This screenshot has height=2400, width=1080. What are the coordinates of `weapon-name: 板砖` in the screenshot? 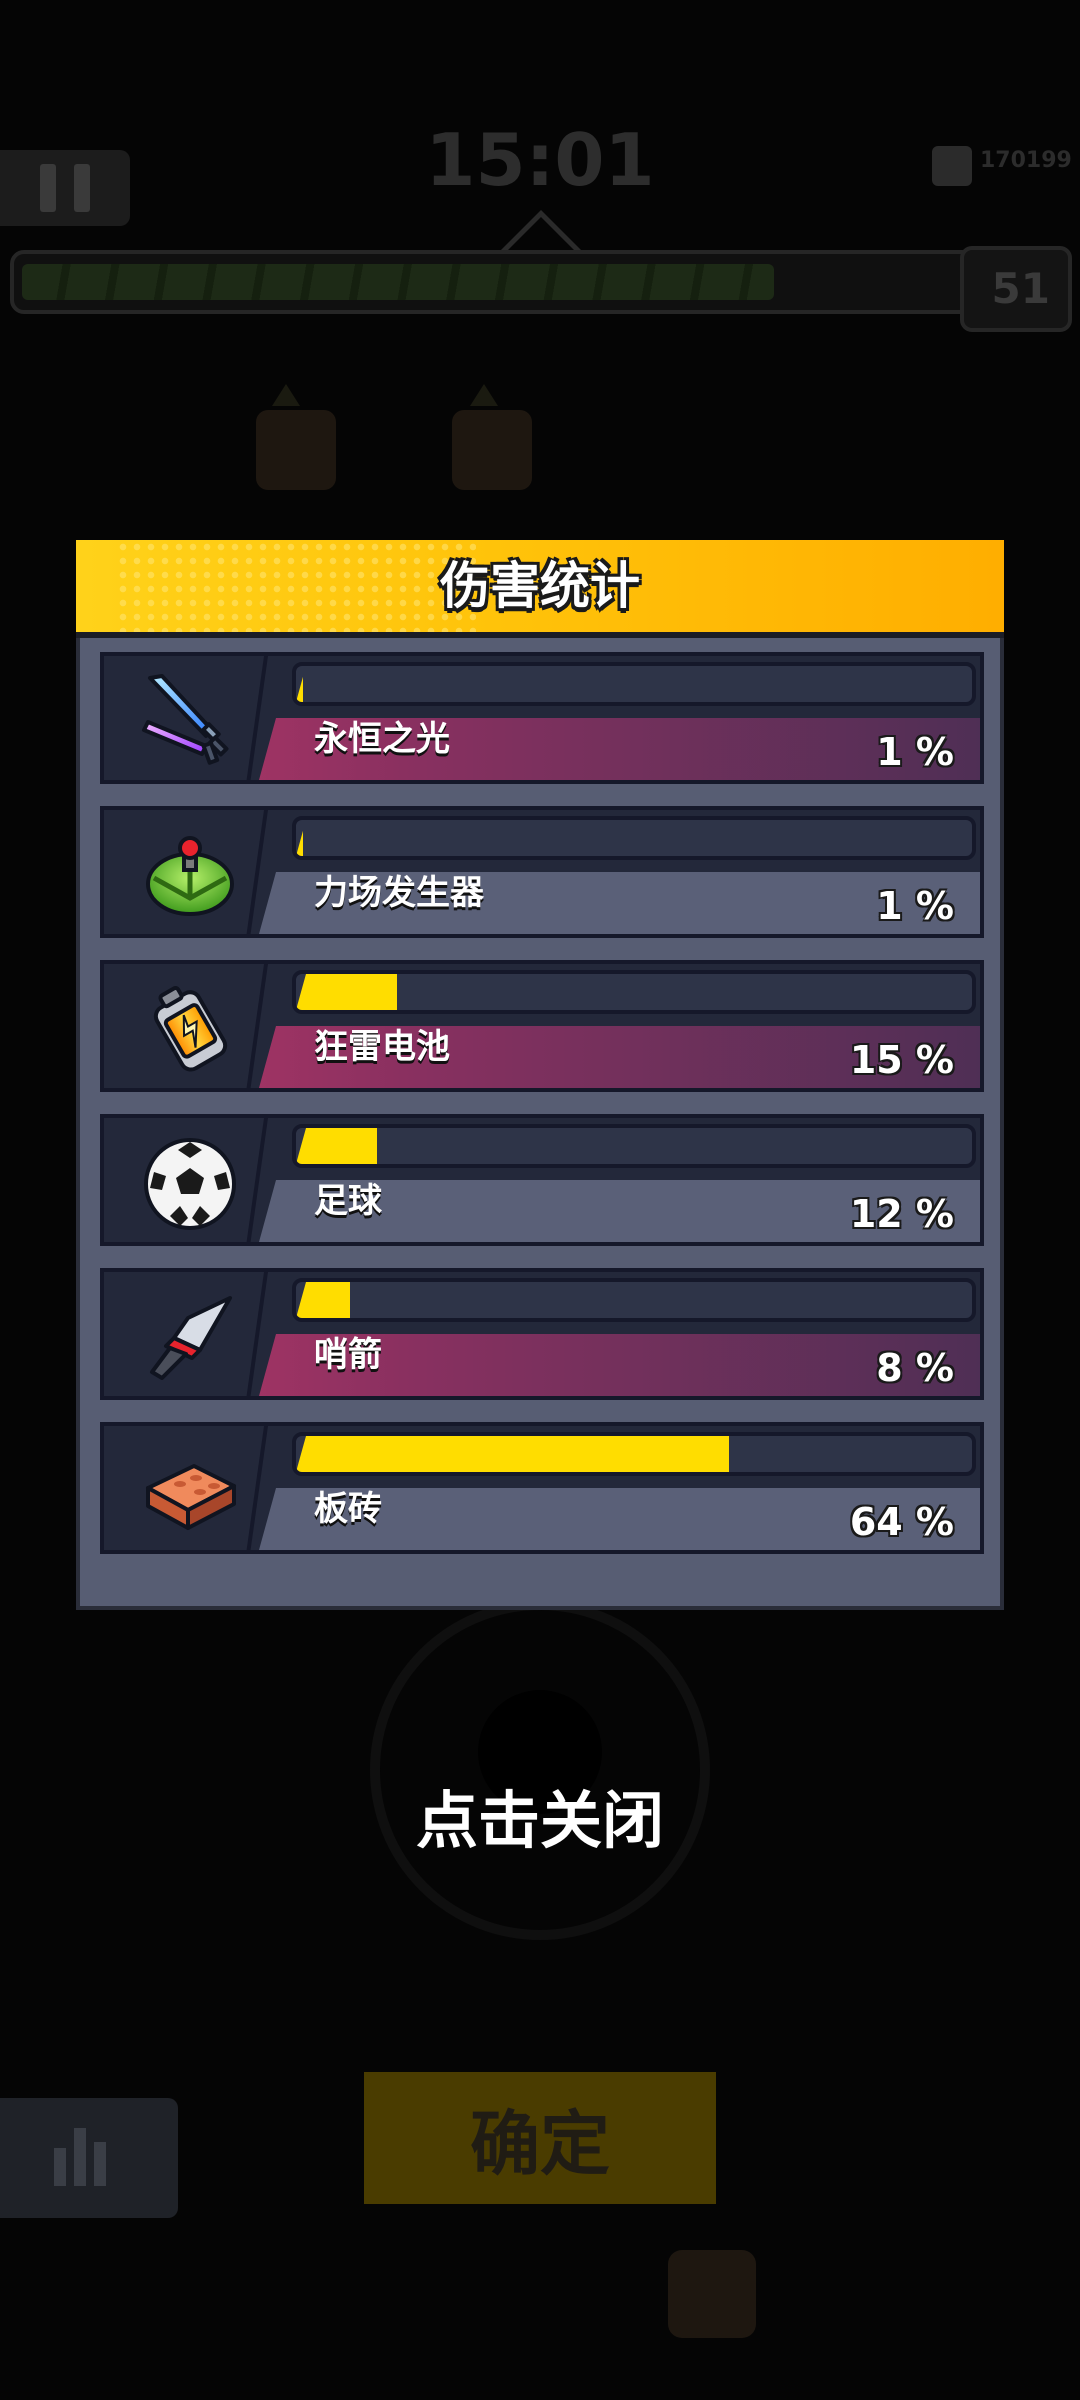 It's located at (348, 1509).